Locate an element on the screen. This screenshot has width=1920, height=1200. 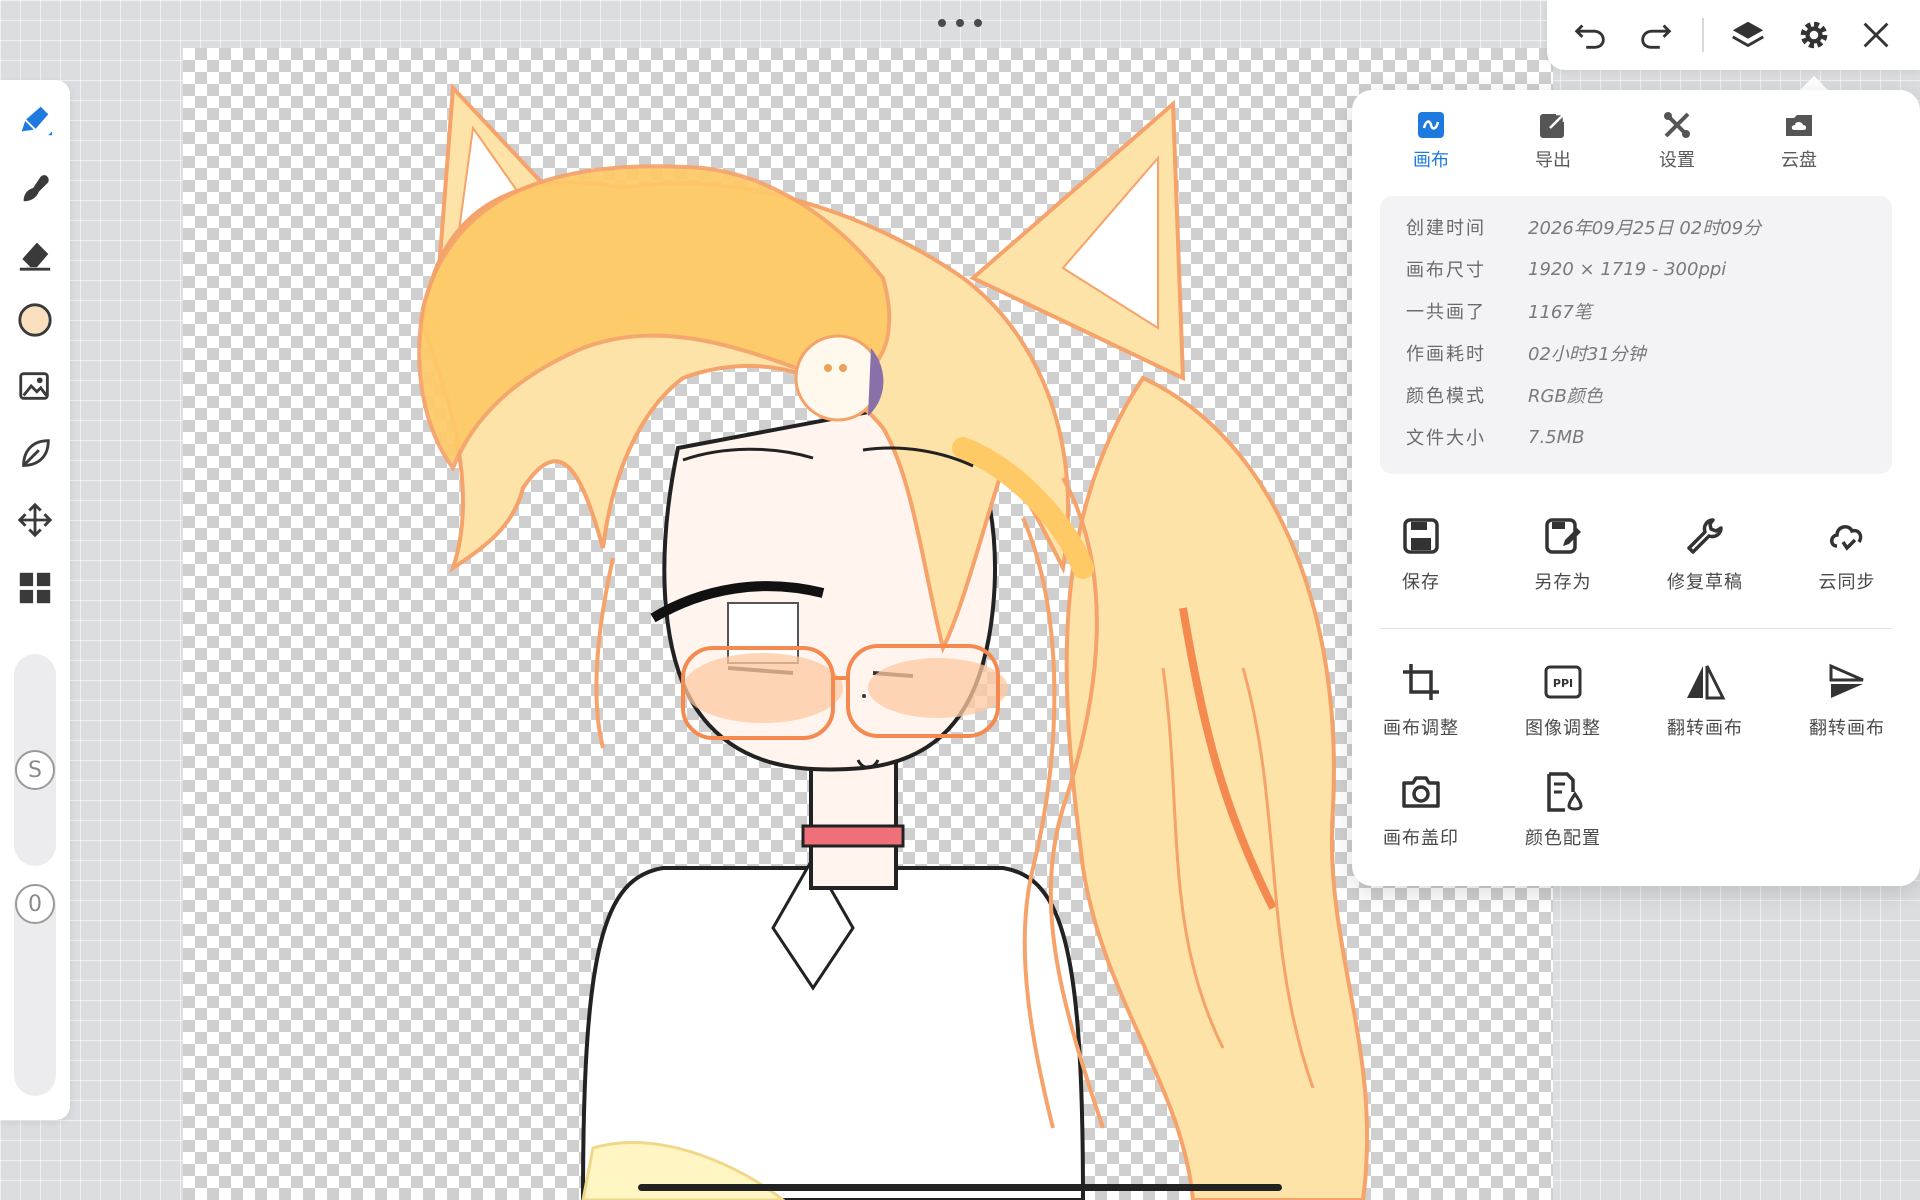
more-options-button is located at coordinates (960, 23).